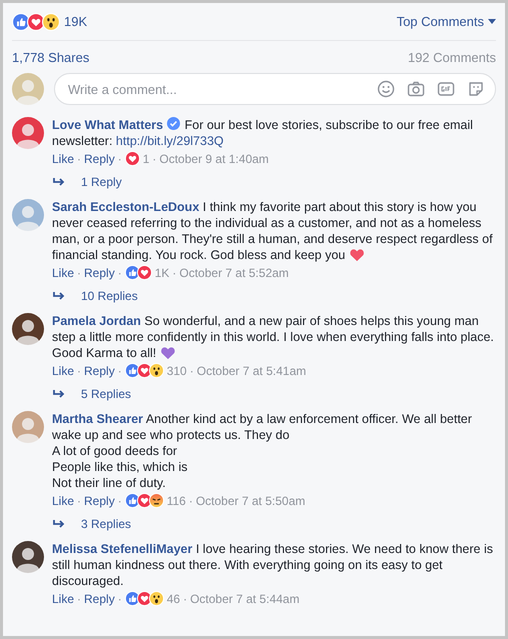  Describe the element at coordinates (492, 21) in the screenshot. I see `caret-icon` at that location.